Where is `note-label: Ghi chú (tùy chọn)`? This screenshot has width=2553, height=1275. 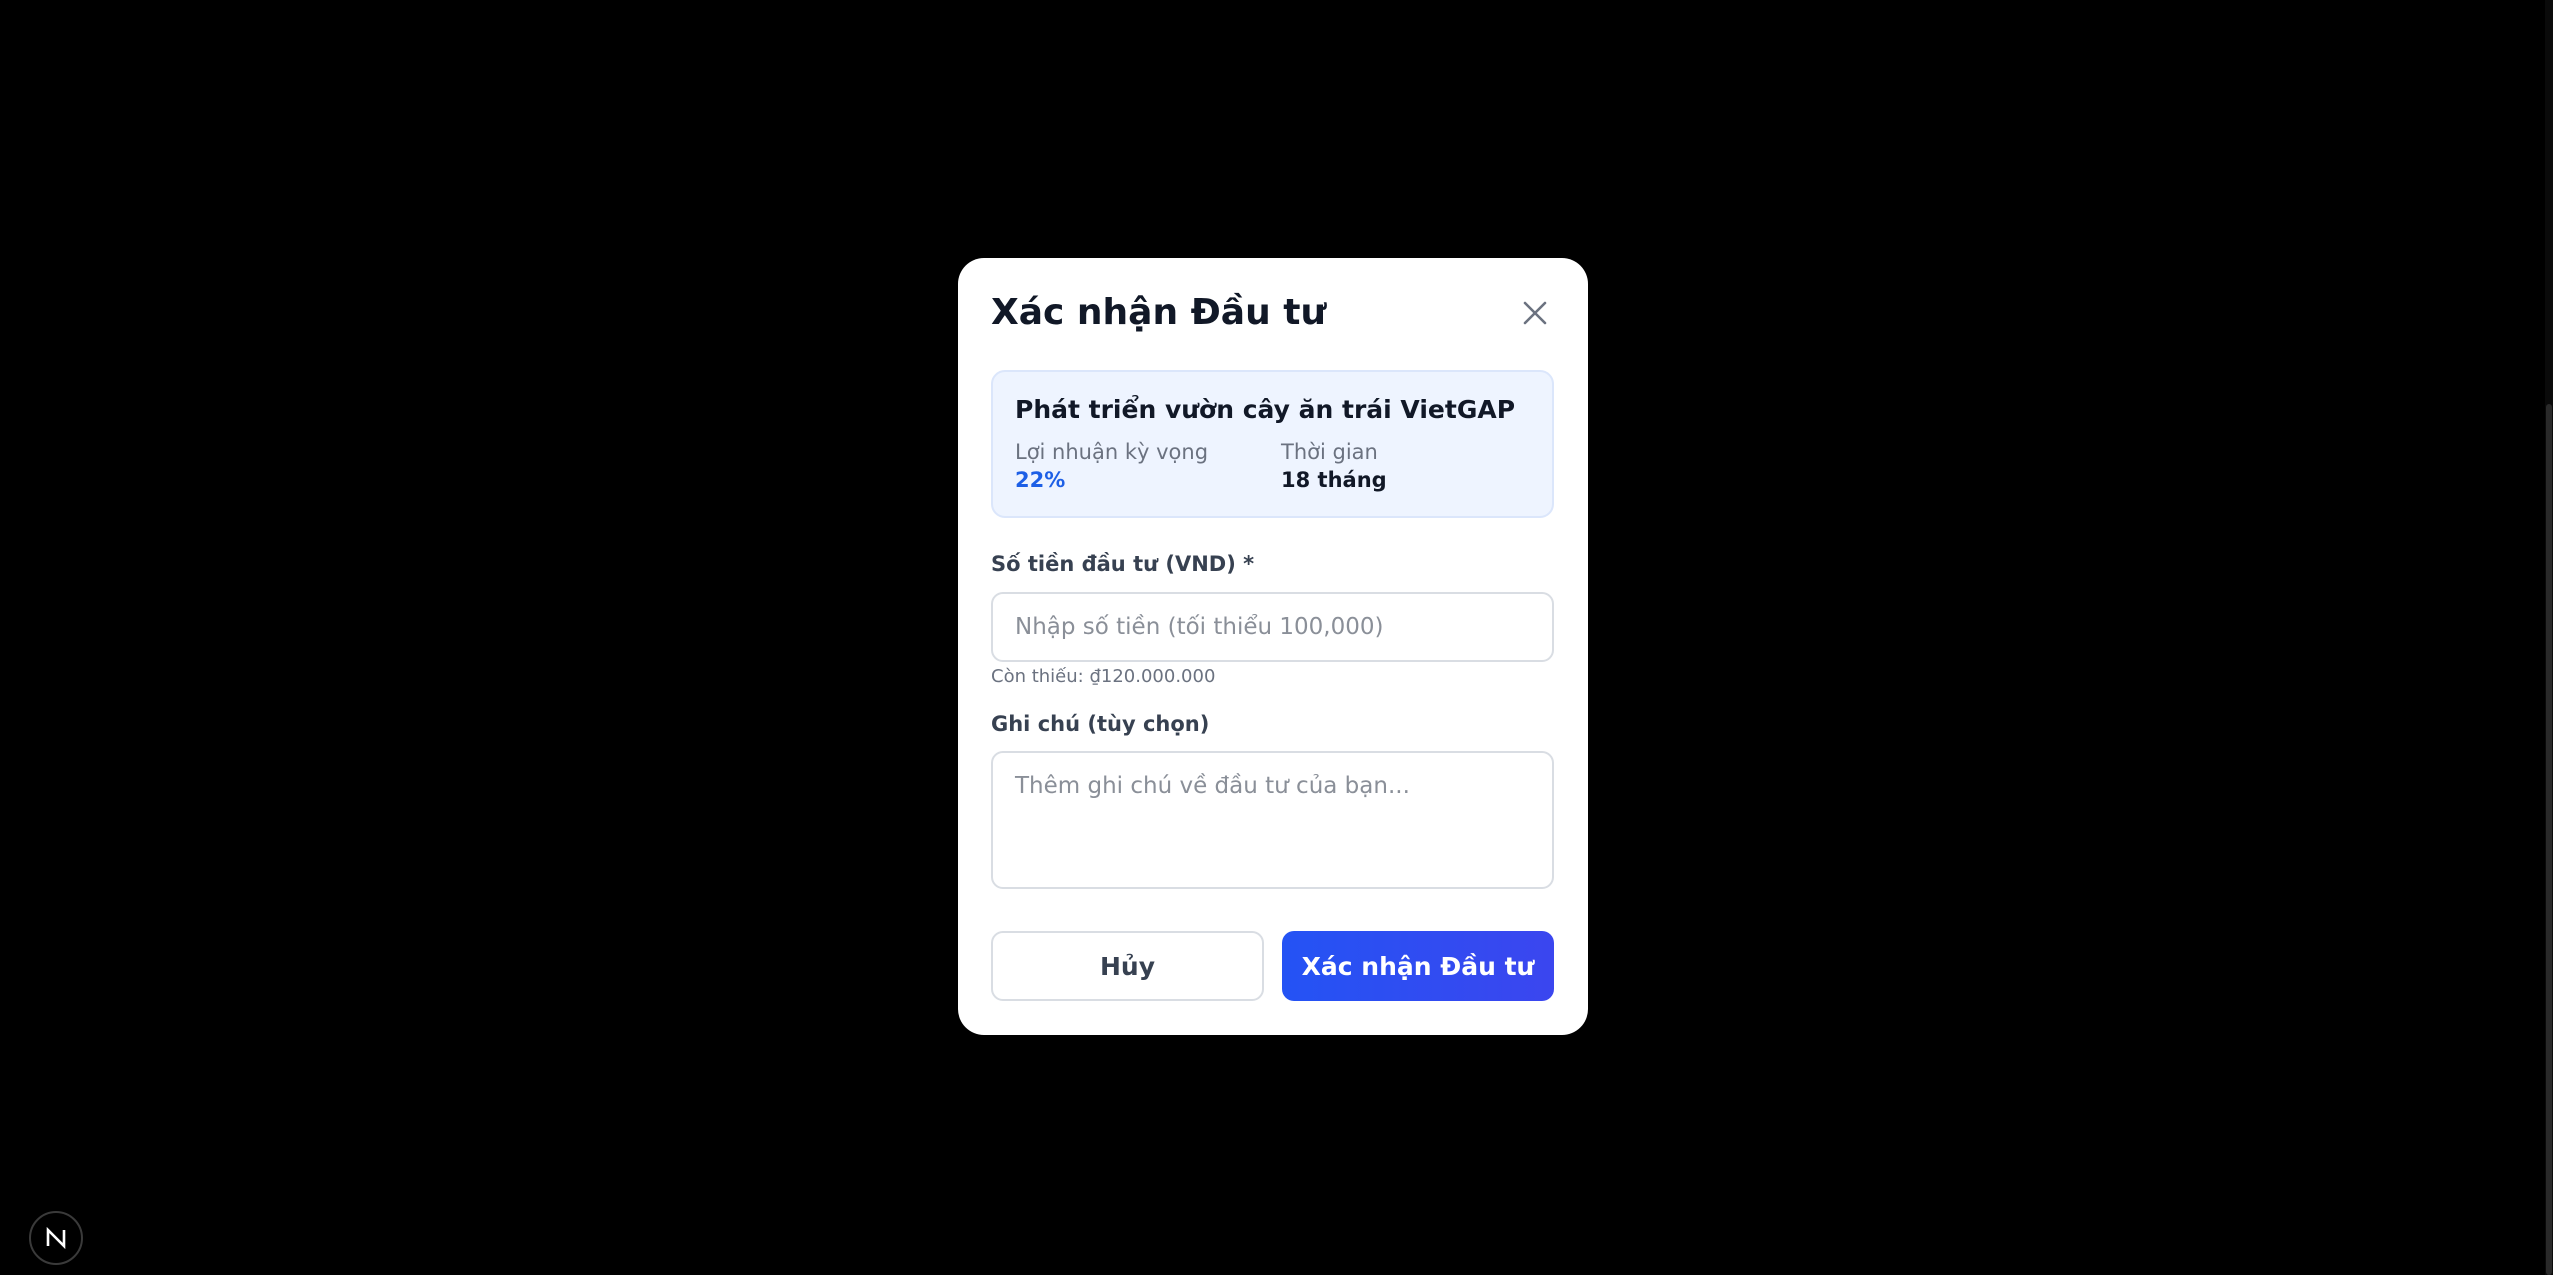 note-label: Ghi chú (tùy chọn) is located at coordinates (1100, 724).